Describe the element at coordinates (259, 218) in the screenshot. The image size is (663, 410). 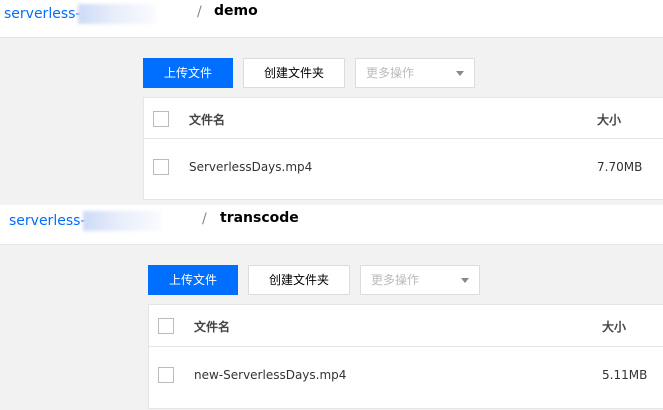
I see `breadcrumb-current-directory: transcode` at that location.